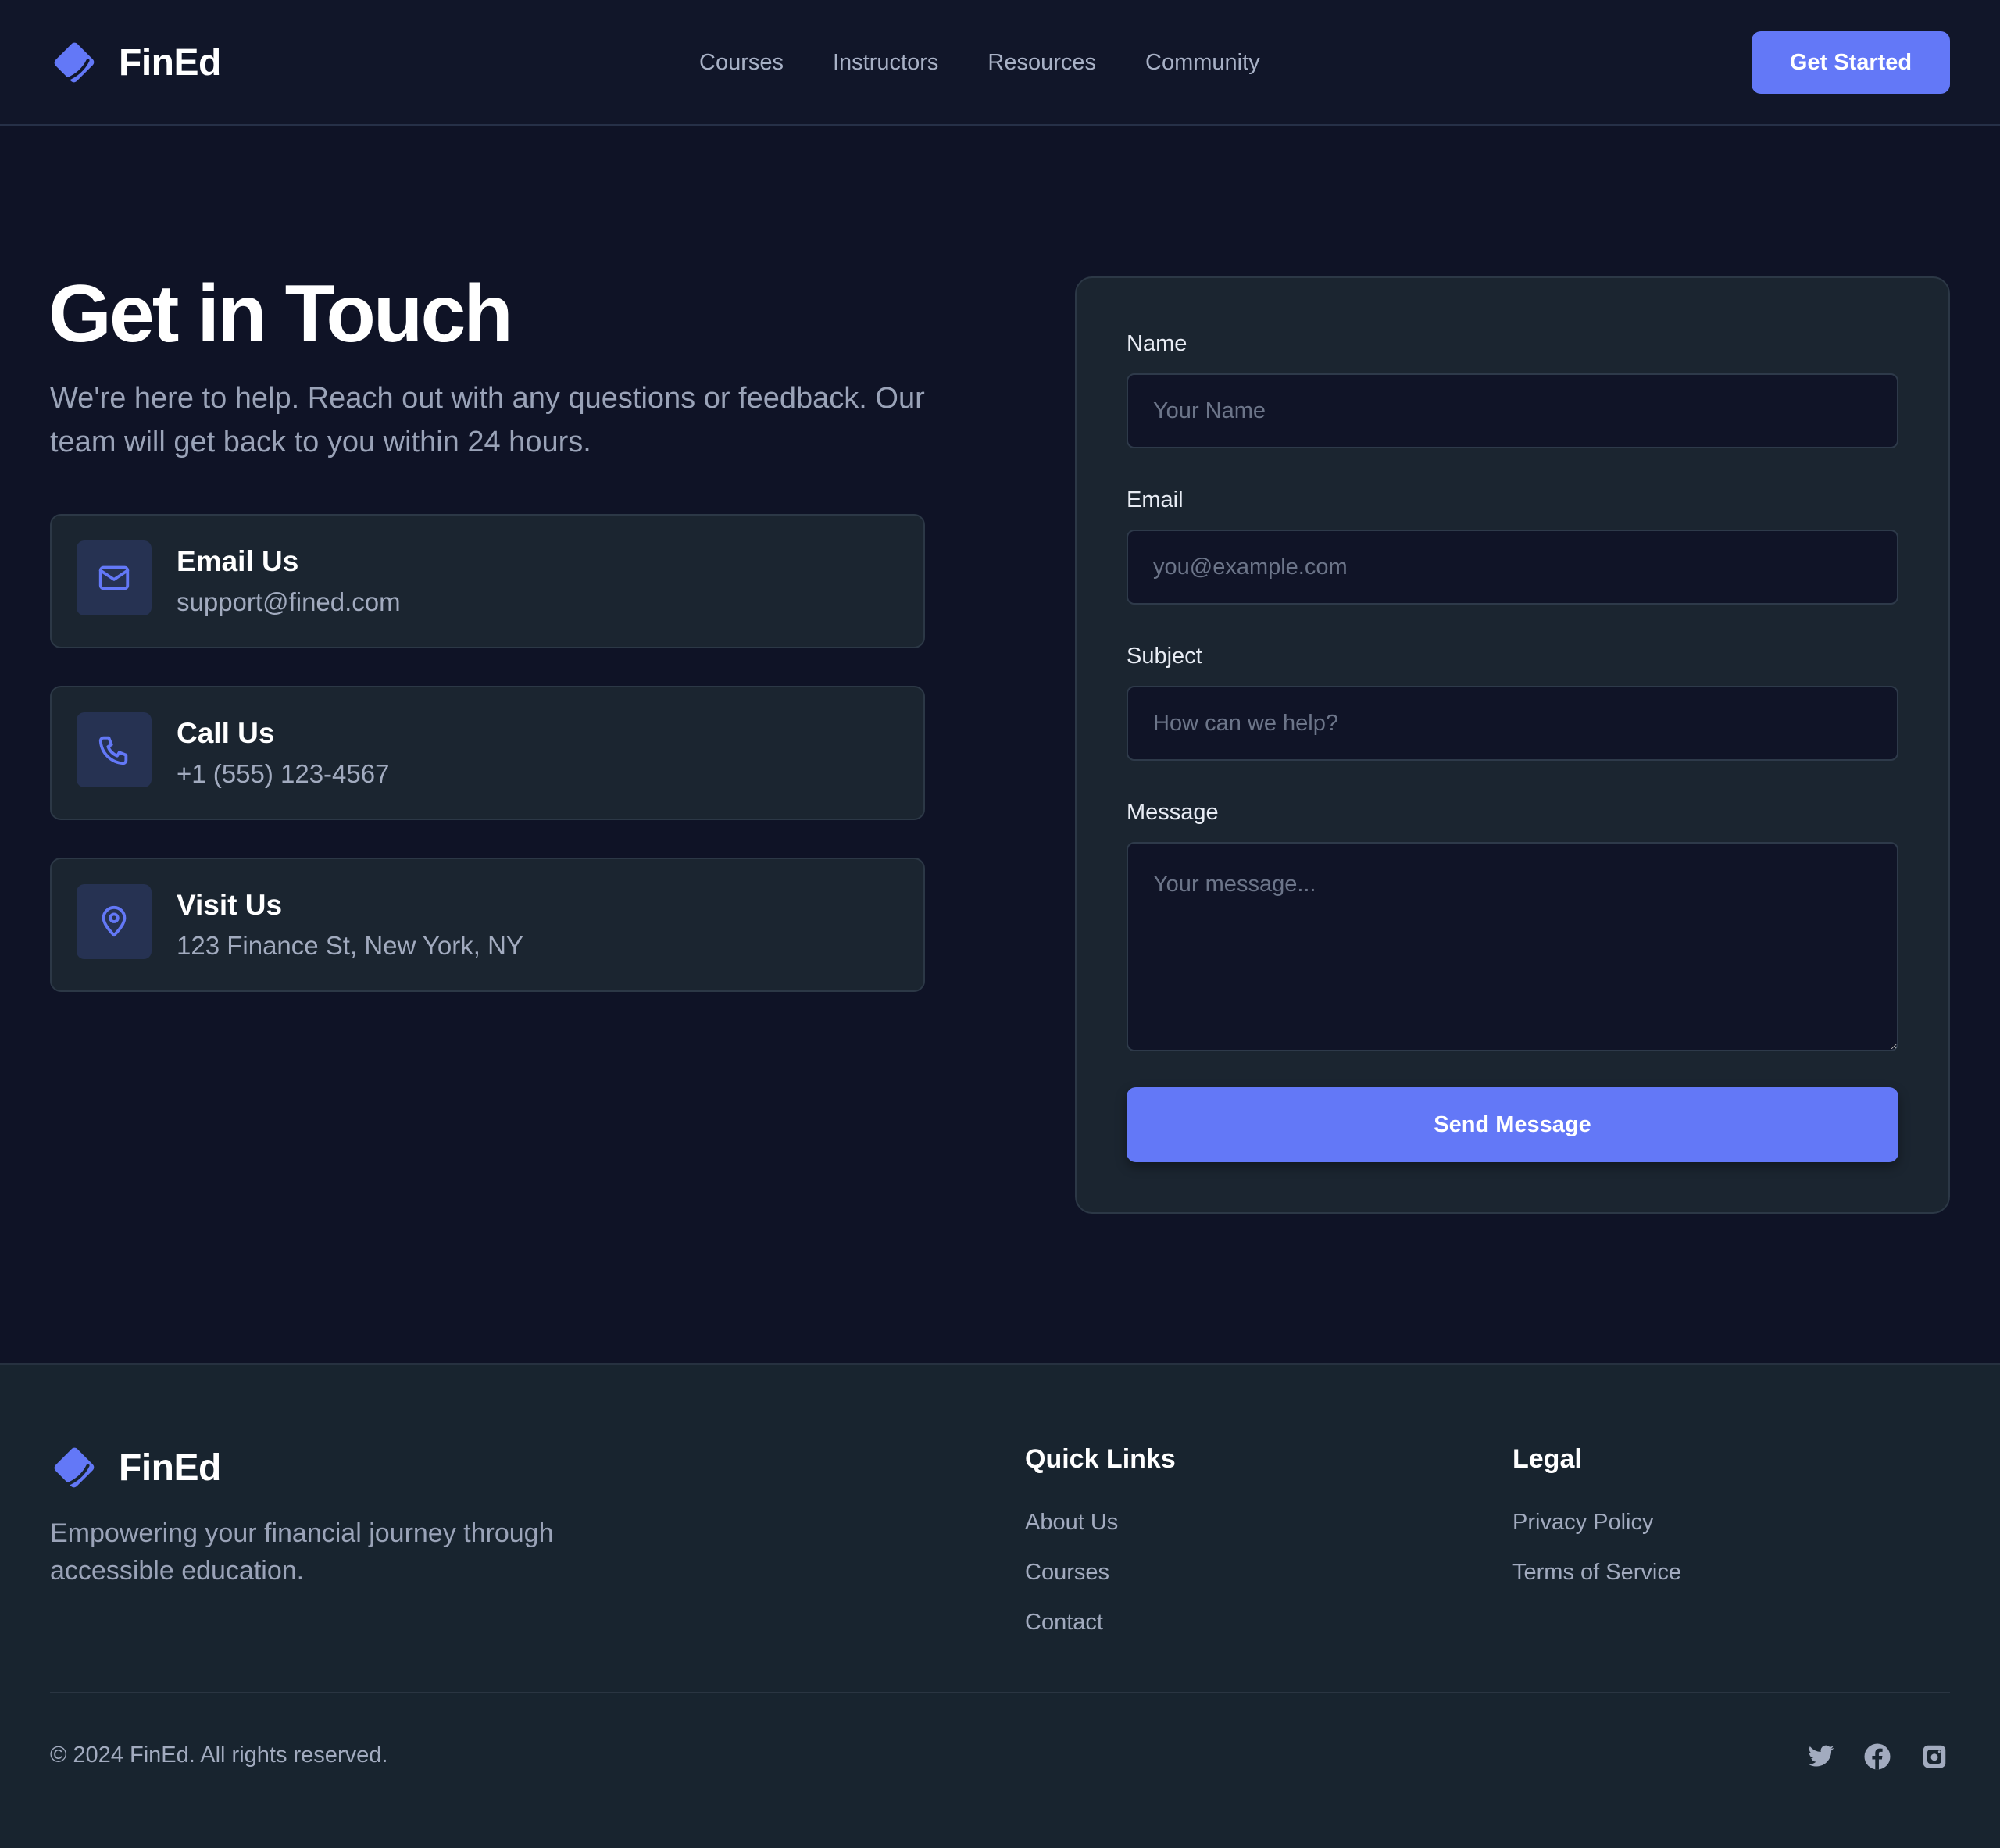 This screenshot has width=2000, height=1848. What do you see at coordinates (1157, 343) in the screenshot?
I see `name-label: Name` at bounding box center [1157, 343].